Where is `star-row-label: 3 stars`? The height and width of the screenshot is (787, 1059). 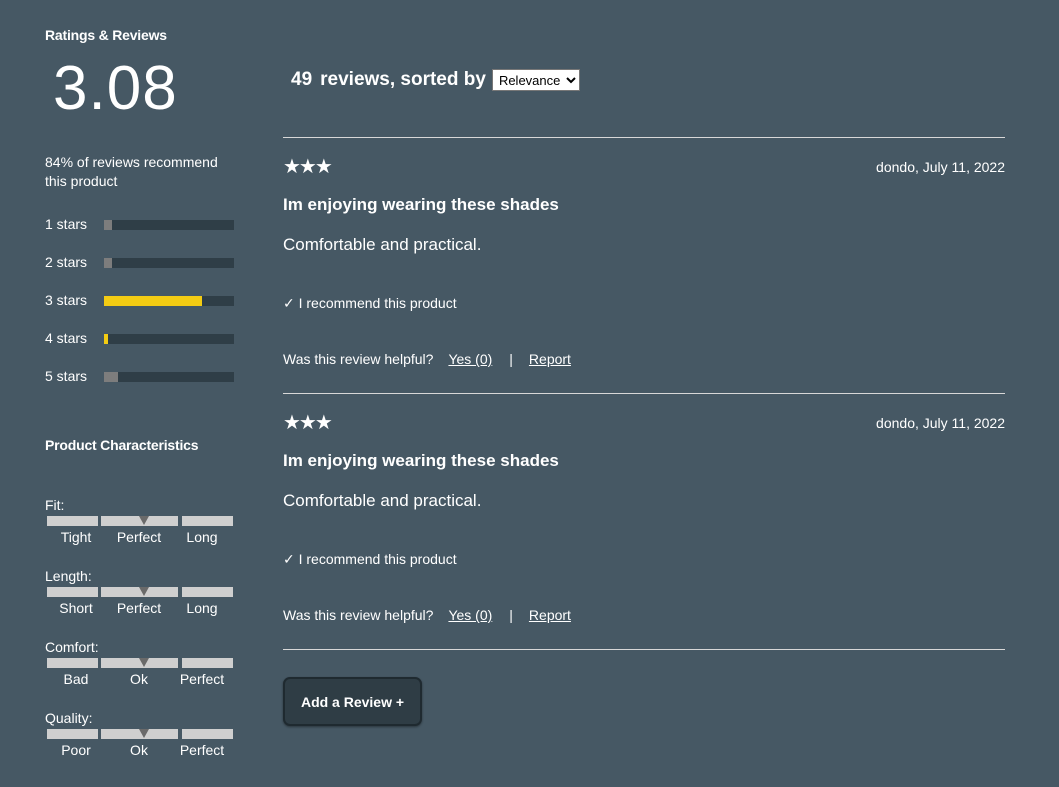
star-row-label: 3 stars is located at coordinates (66, 300).